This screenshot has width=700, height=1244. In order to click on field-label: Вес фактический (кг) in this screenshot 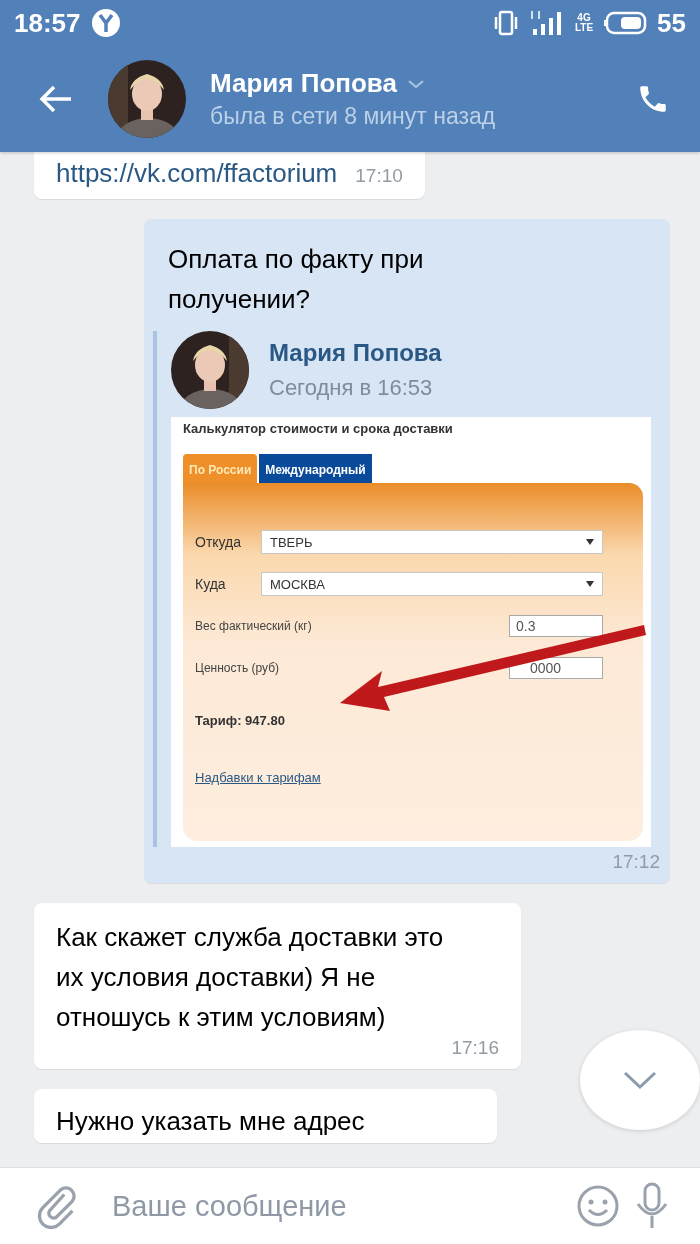, I will do `click(254, 626)`.